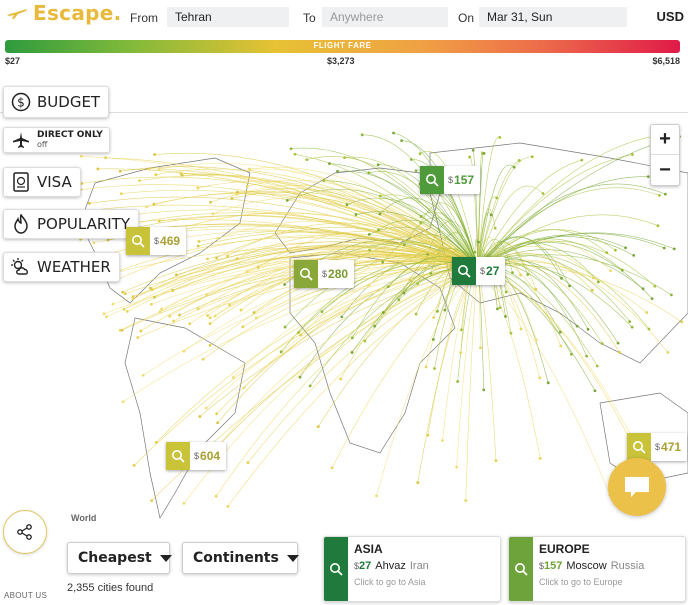  What do you see at coordinates (196, 456) in the screenshot?
I see `price-marker: $604` at bounding box center [196, 456].